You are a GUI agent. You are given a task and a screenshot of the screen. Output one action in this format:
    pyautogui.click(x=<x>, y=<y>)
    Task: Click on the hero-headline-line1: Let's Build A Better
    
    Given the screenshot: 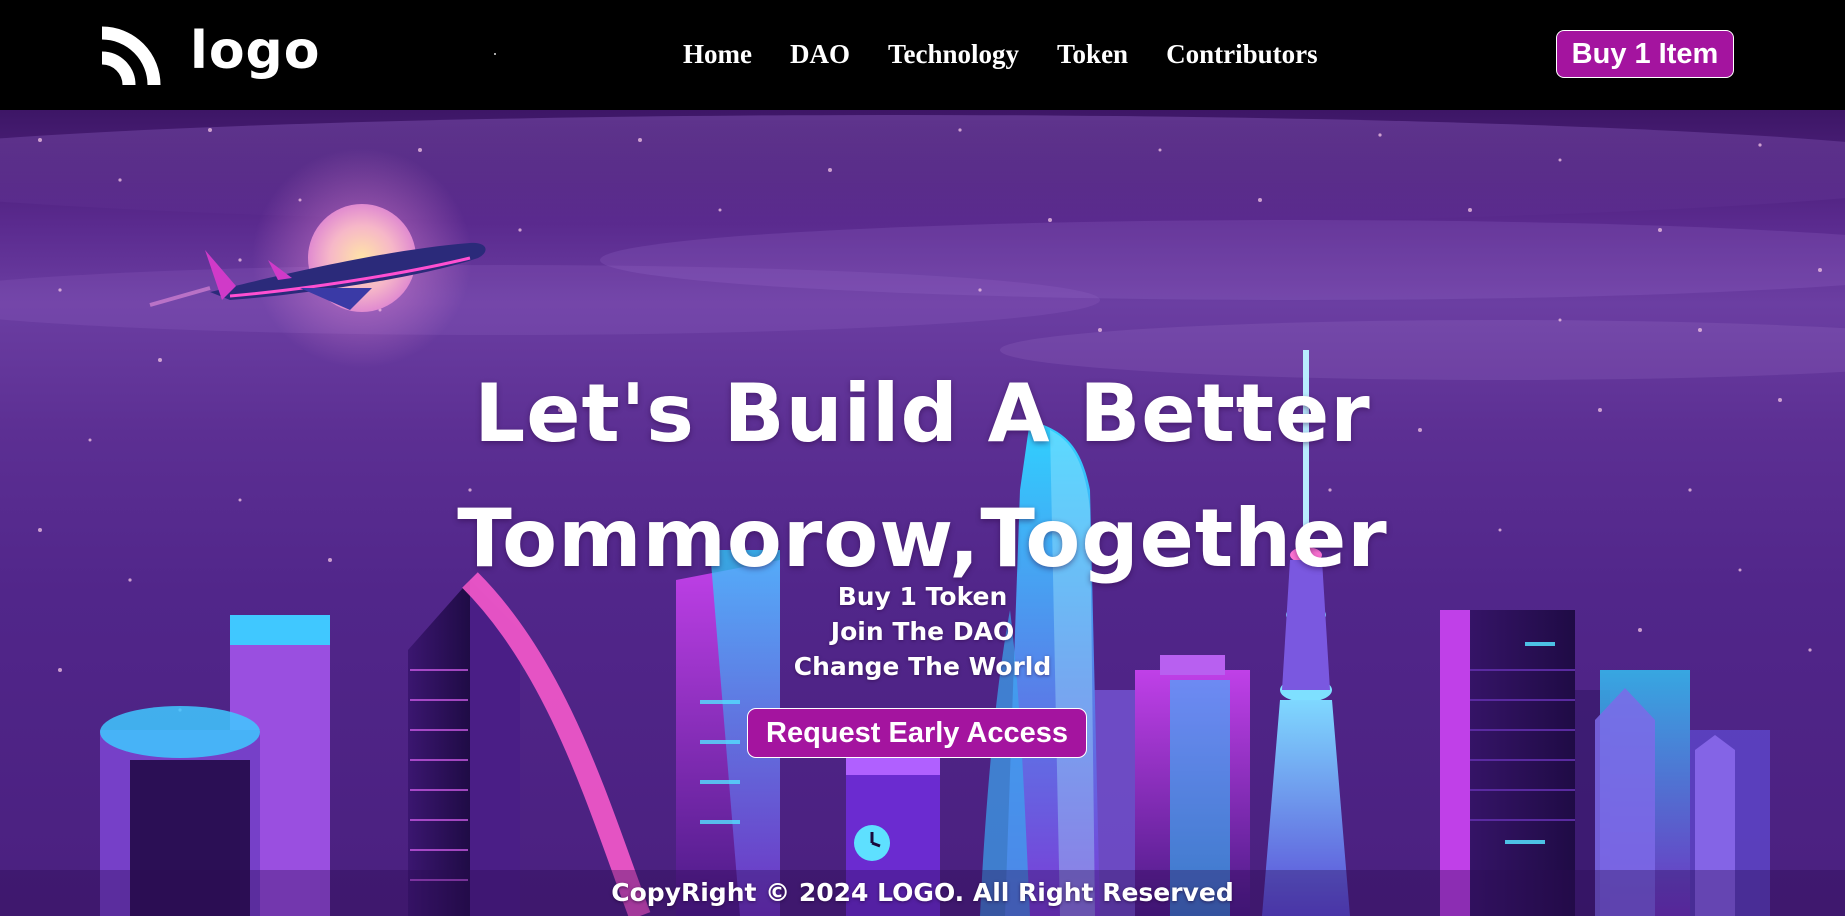 What is the action you would take?
    pyautogui.click(x=922, y=413)
    